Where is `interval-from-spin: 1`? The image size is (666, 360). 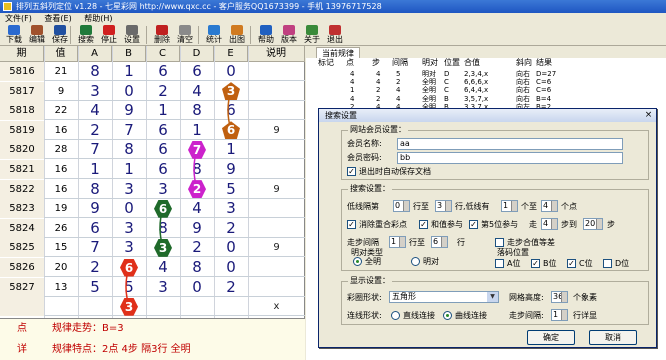 interval-from-spin: 1 is located at coordinates (397, 242).